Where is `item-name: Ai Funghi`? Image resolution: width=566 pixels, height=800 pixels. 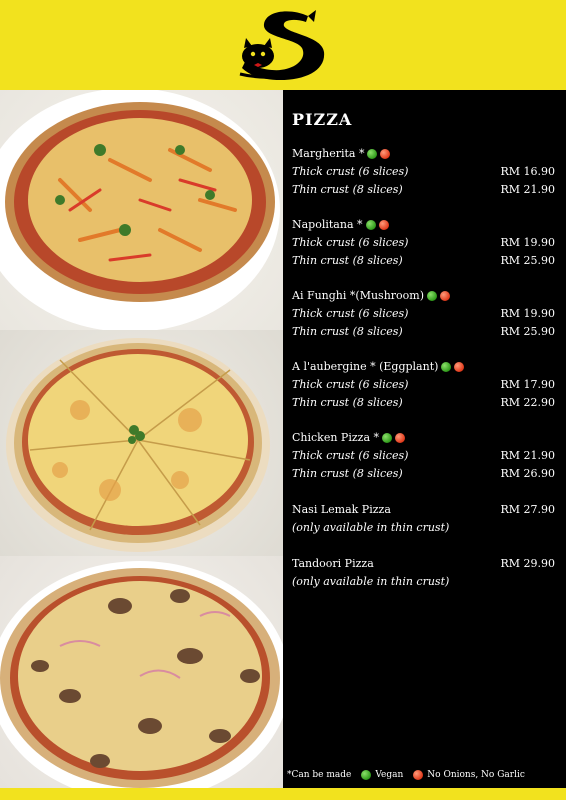
item-name: Ai Funghi is located at coordinates (319, 295).